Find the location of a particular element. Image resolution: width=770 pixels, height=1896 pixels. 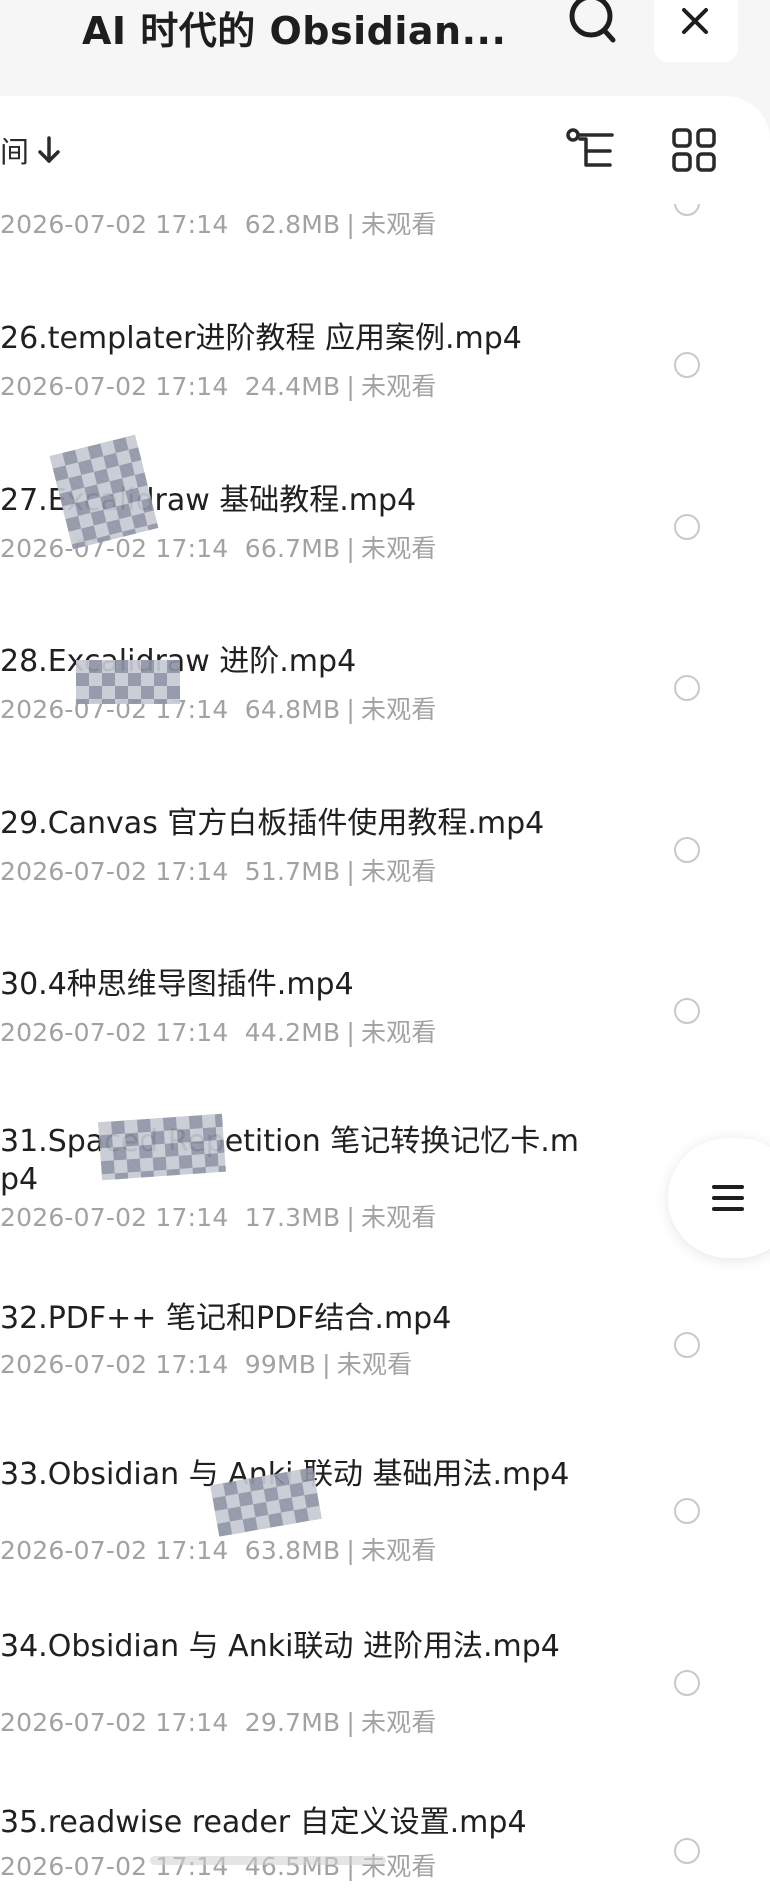

file-meta: 2026-07-02 17:14 17.3MB | 未观看 is located at coordinates (218, 1217).